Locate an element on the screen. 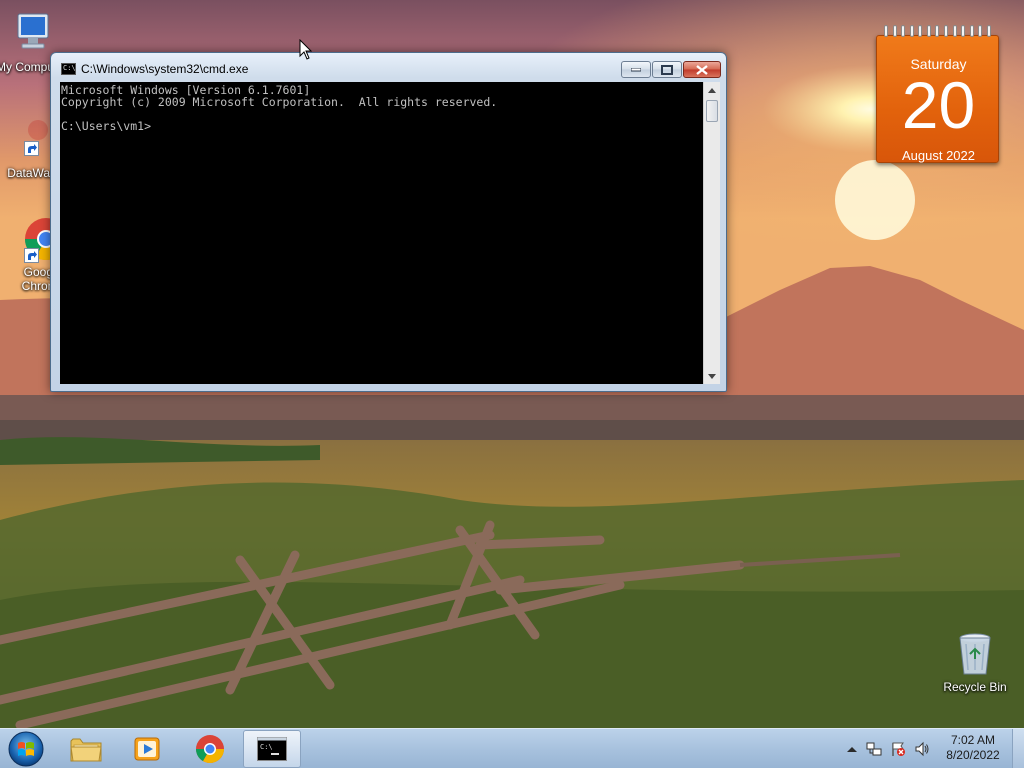 The width and height of the screenshot is (1024, 768). vertical-scrollbar is located at coordinates (711, 233).